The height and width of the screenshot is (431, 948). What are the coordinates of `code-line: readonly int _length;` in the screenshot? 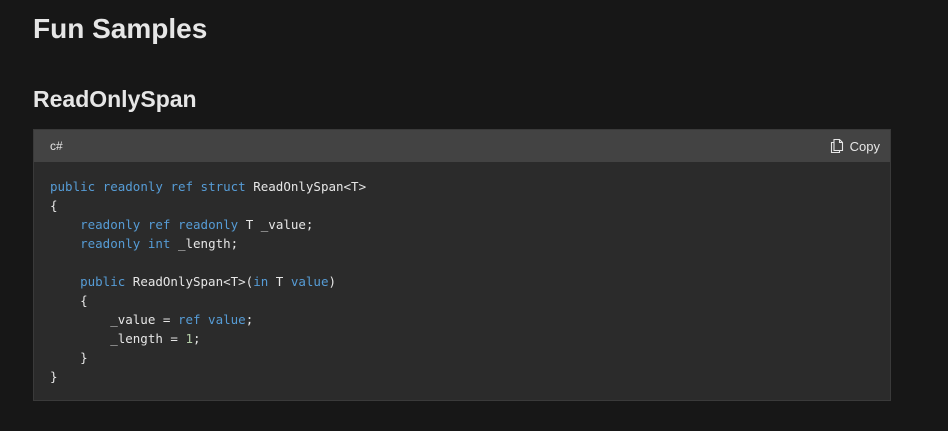 It's located at (208, 243).